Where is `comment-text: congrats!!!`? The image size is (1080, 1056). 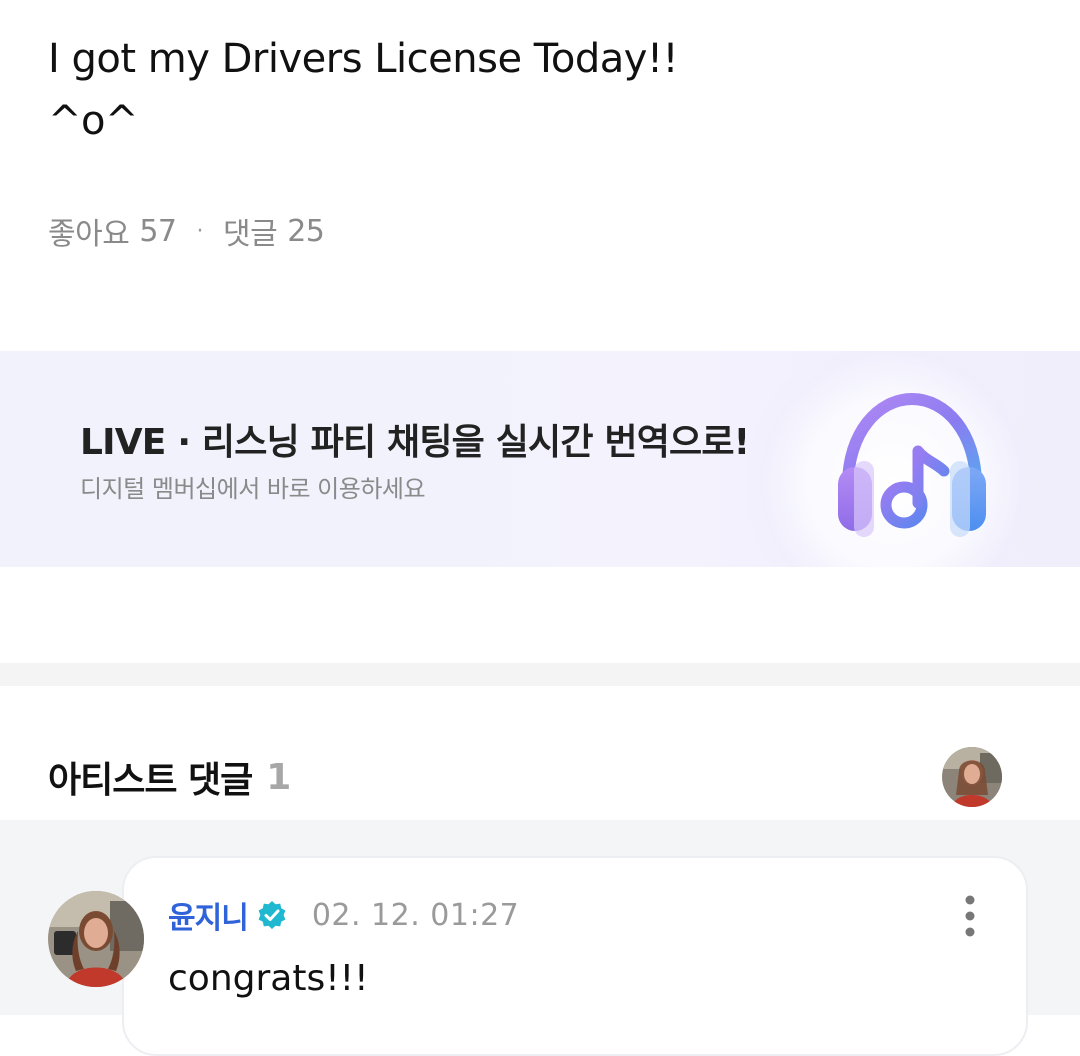
comment-text: congrats!!! is located at coordinates (268, 978).